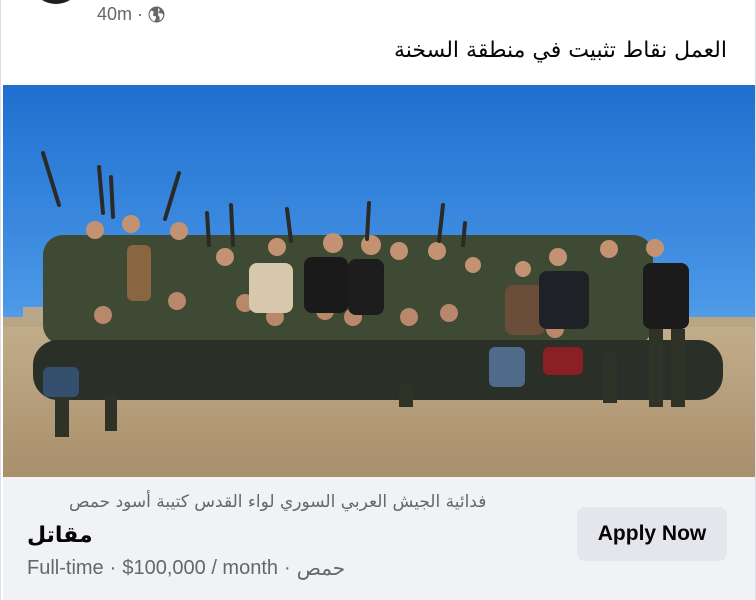 This screenshot has height=600, width=756. Describe the element at coordinates (56, 2) in the screenshot. I see `avatar` at that location.